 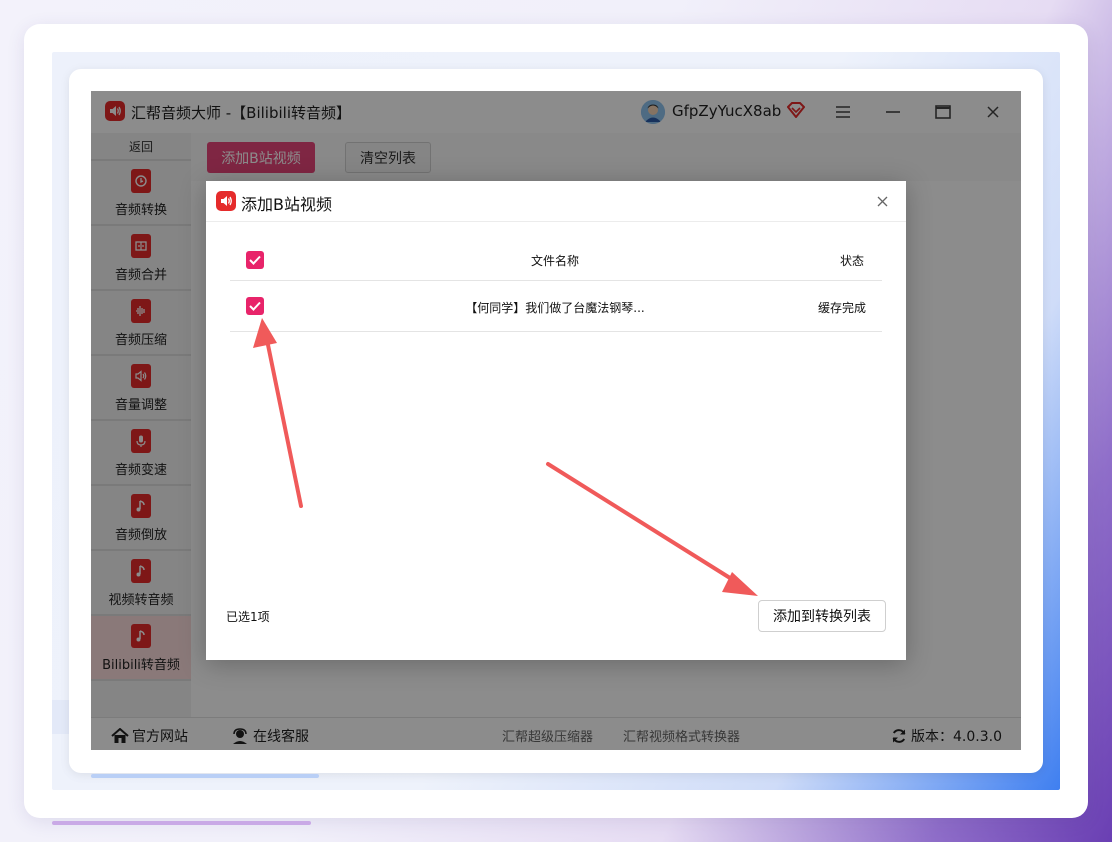 I want to click on video-table: 文件名称 状态 【何同学】我们做了台魔法钢琴... 缓存完成, so click(x=556, y=286).